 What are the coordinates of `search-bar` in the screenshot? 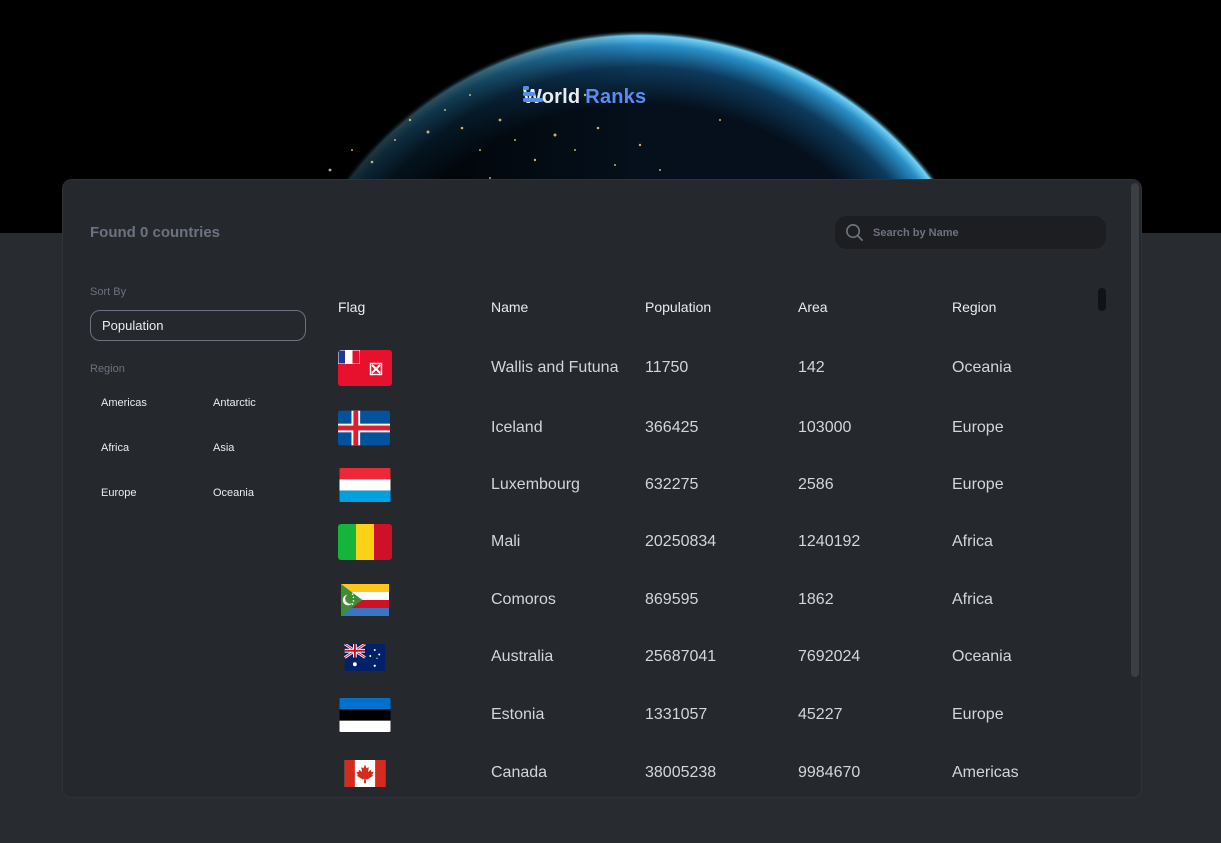 It's located at (970, 232).